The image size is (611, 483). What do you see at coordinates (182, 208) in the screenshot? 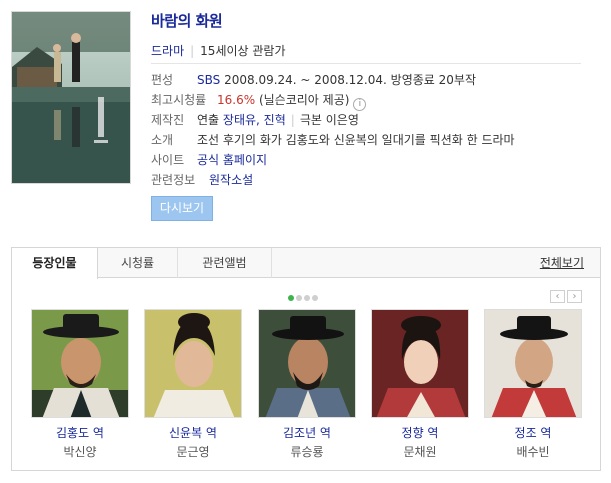
I see `replay-button: 다시보기` at bounding box center [182, 208].